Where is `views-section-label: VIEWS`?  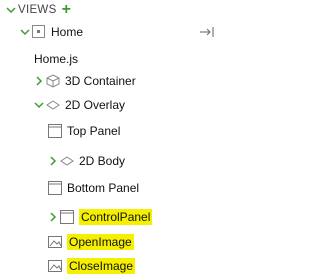
views-section-label: VIEWS is located at coordinates (37, 10).